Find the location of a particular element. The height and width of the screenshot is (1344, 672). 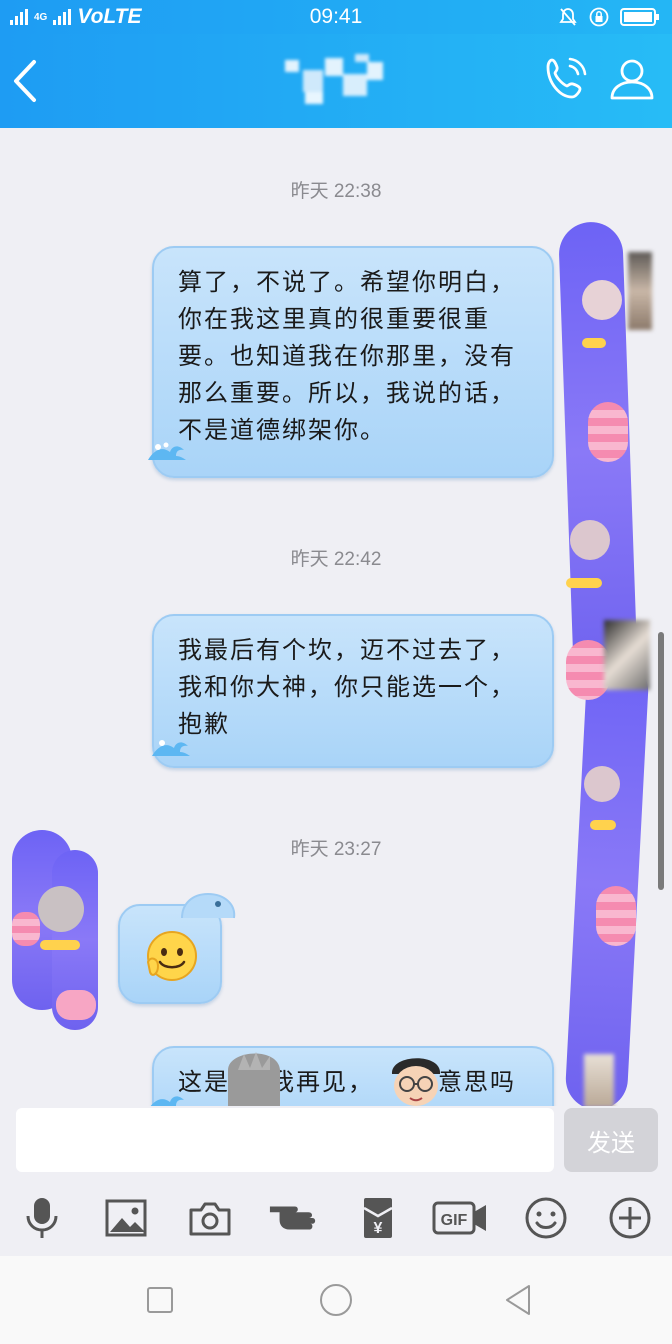

square-icon is located at coordinates (160, 1300).